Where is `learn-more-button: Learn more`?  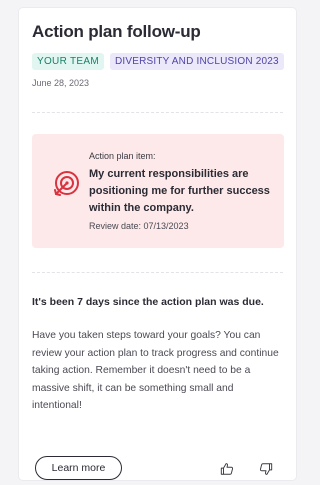 learn-more-button: Learn more is located at coordinates (78, 468).